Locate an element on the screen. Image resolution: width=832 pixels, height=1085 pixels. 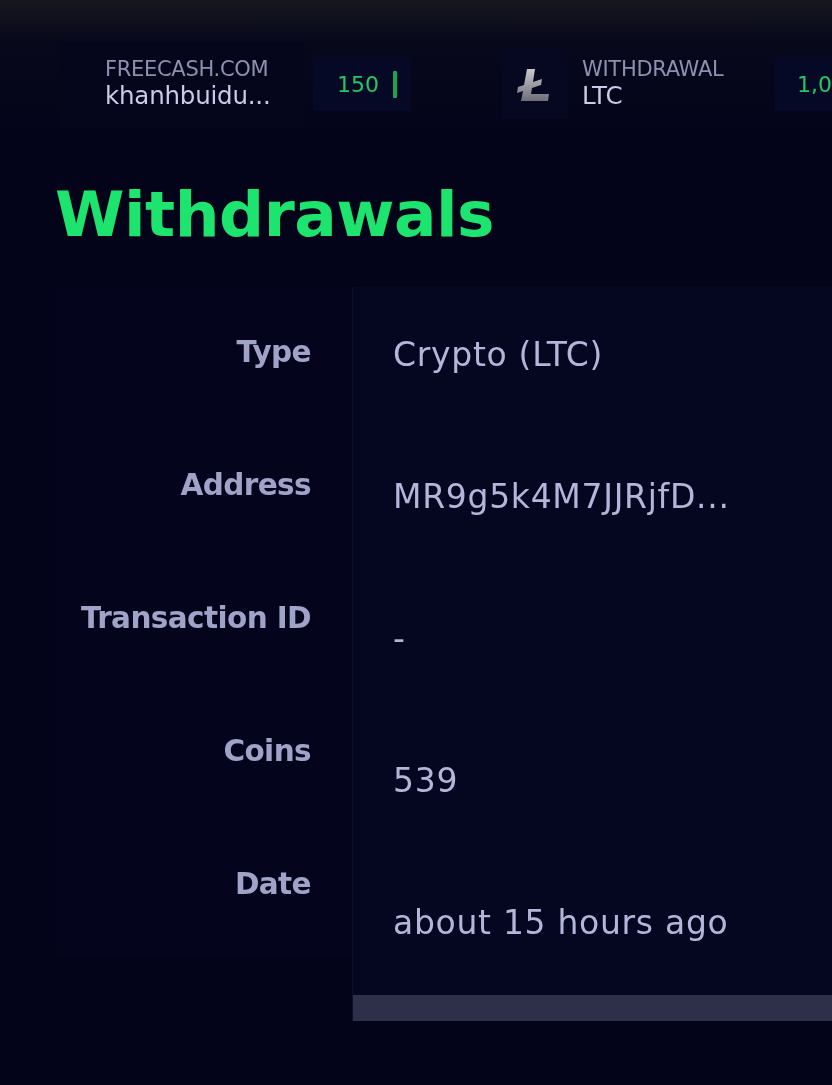
coin-name: LTC is located at coordinates (603, 96).